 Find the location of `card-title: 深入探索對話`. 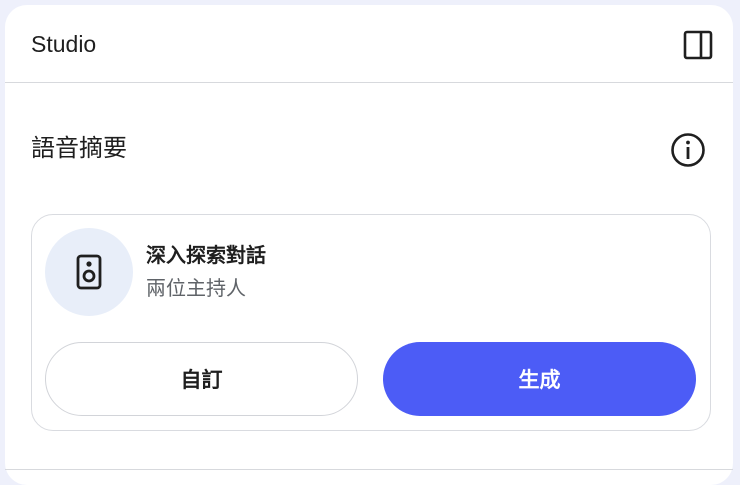

card-title: 深入探索對話 is located at coordinates (206, 256).